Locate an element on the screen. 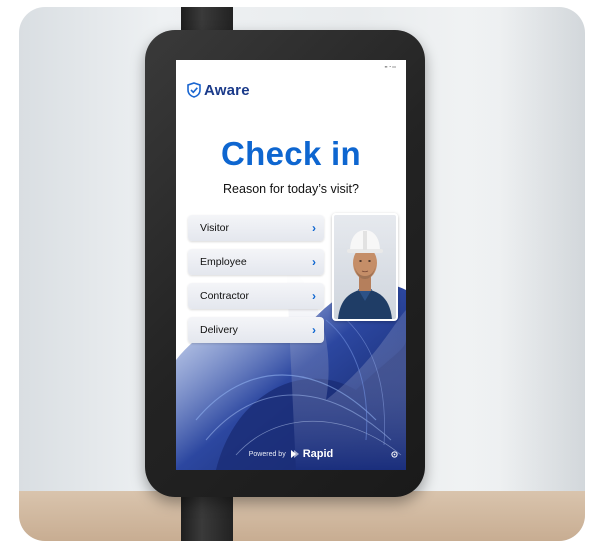 The height and width of the screenshot is (544, 589). stand-pole-bottom is located at coordinates (207, 515).